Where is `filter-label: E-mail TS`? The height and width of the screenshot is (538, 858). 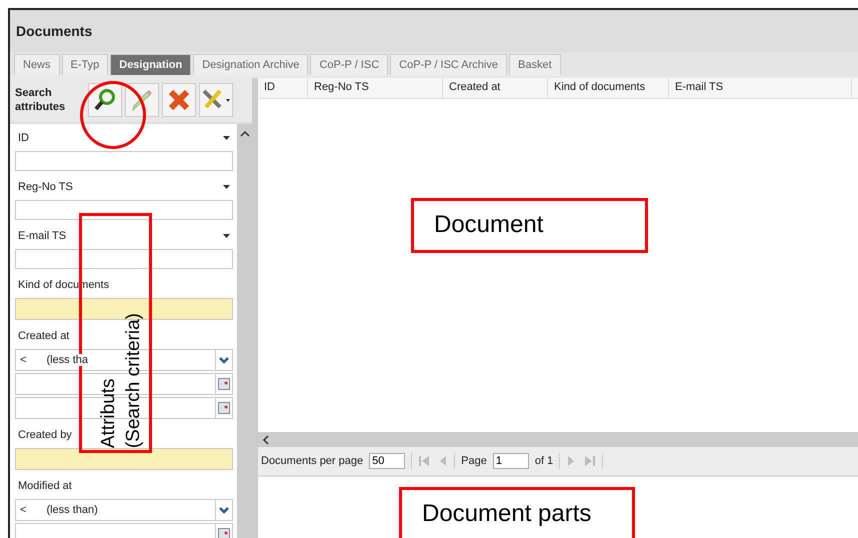
filter-label: E-mail TS is located at coordinates (42, 236).